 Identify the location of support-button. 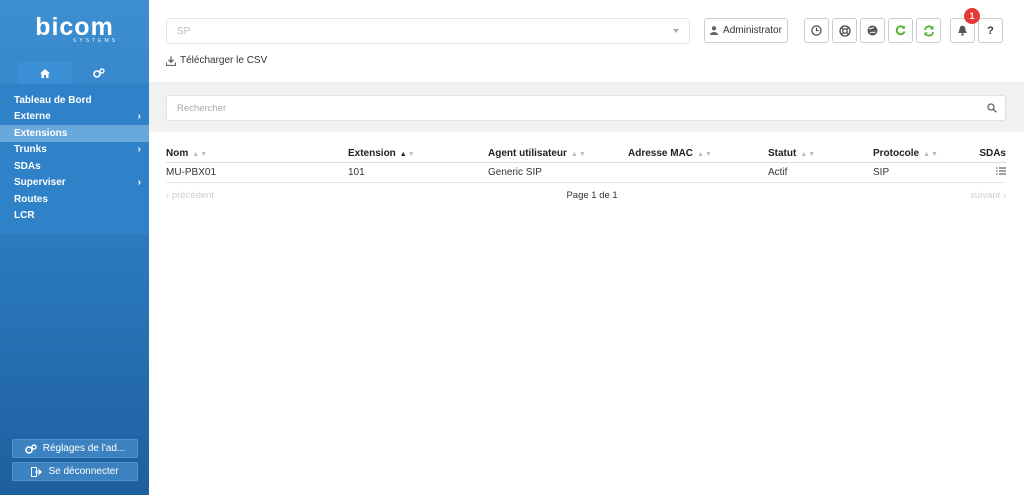
(844, 30).